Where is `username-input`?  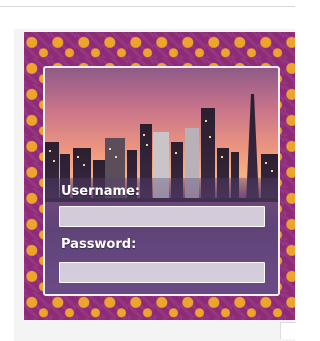
username-input is located at coordinates (162, 218).